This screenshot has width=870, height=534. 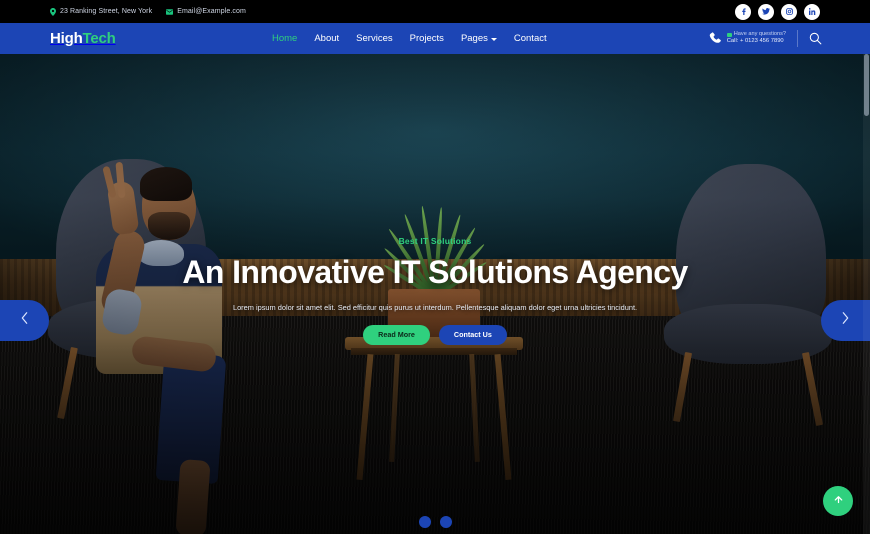 I want to click on scrollbar-thumb, so click(x=866, y=85).